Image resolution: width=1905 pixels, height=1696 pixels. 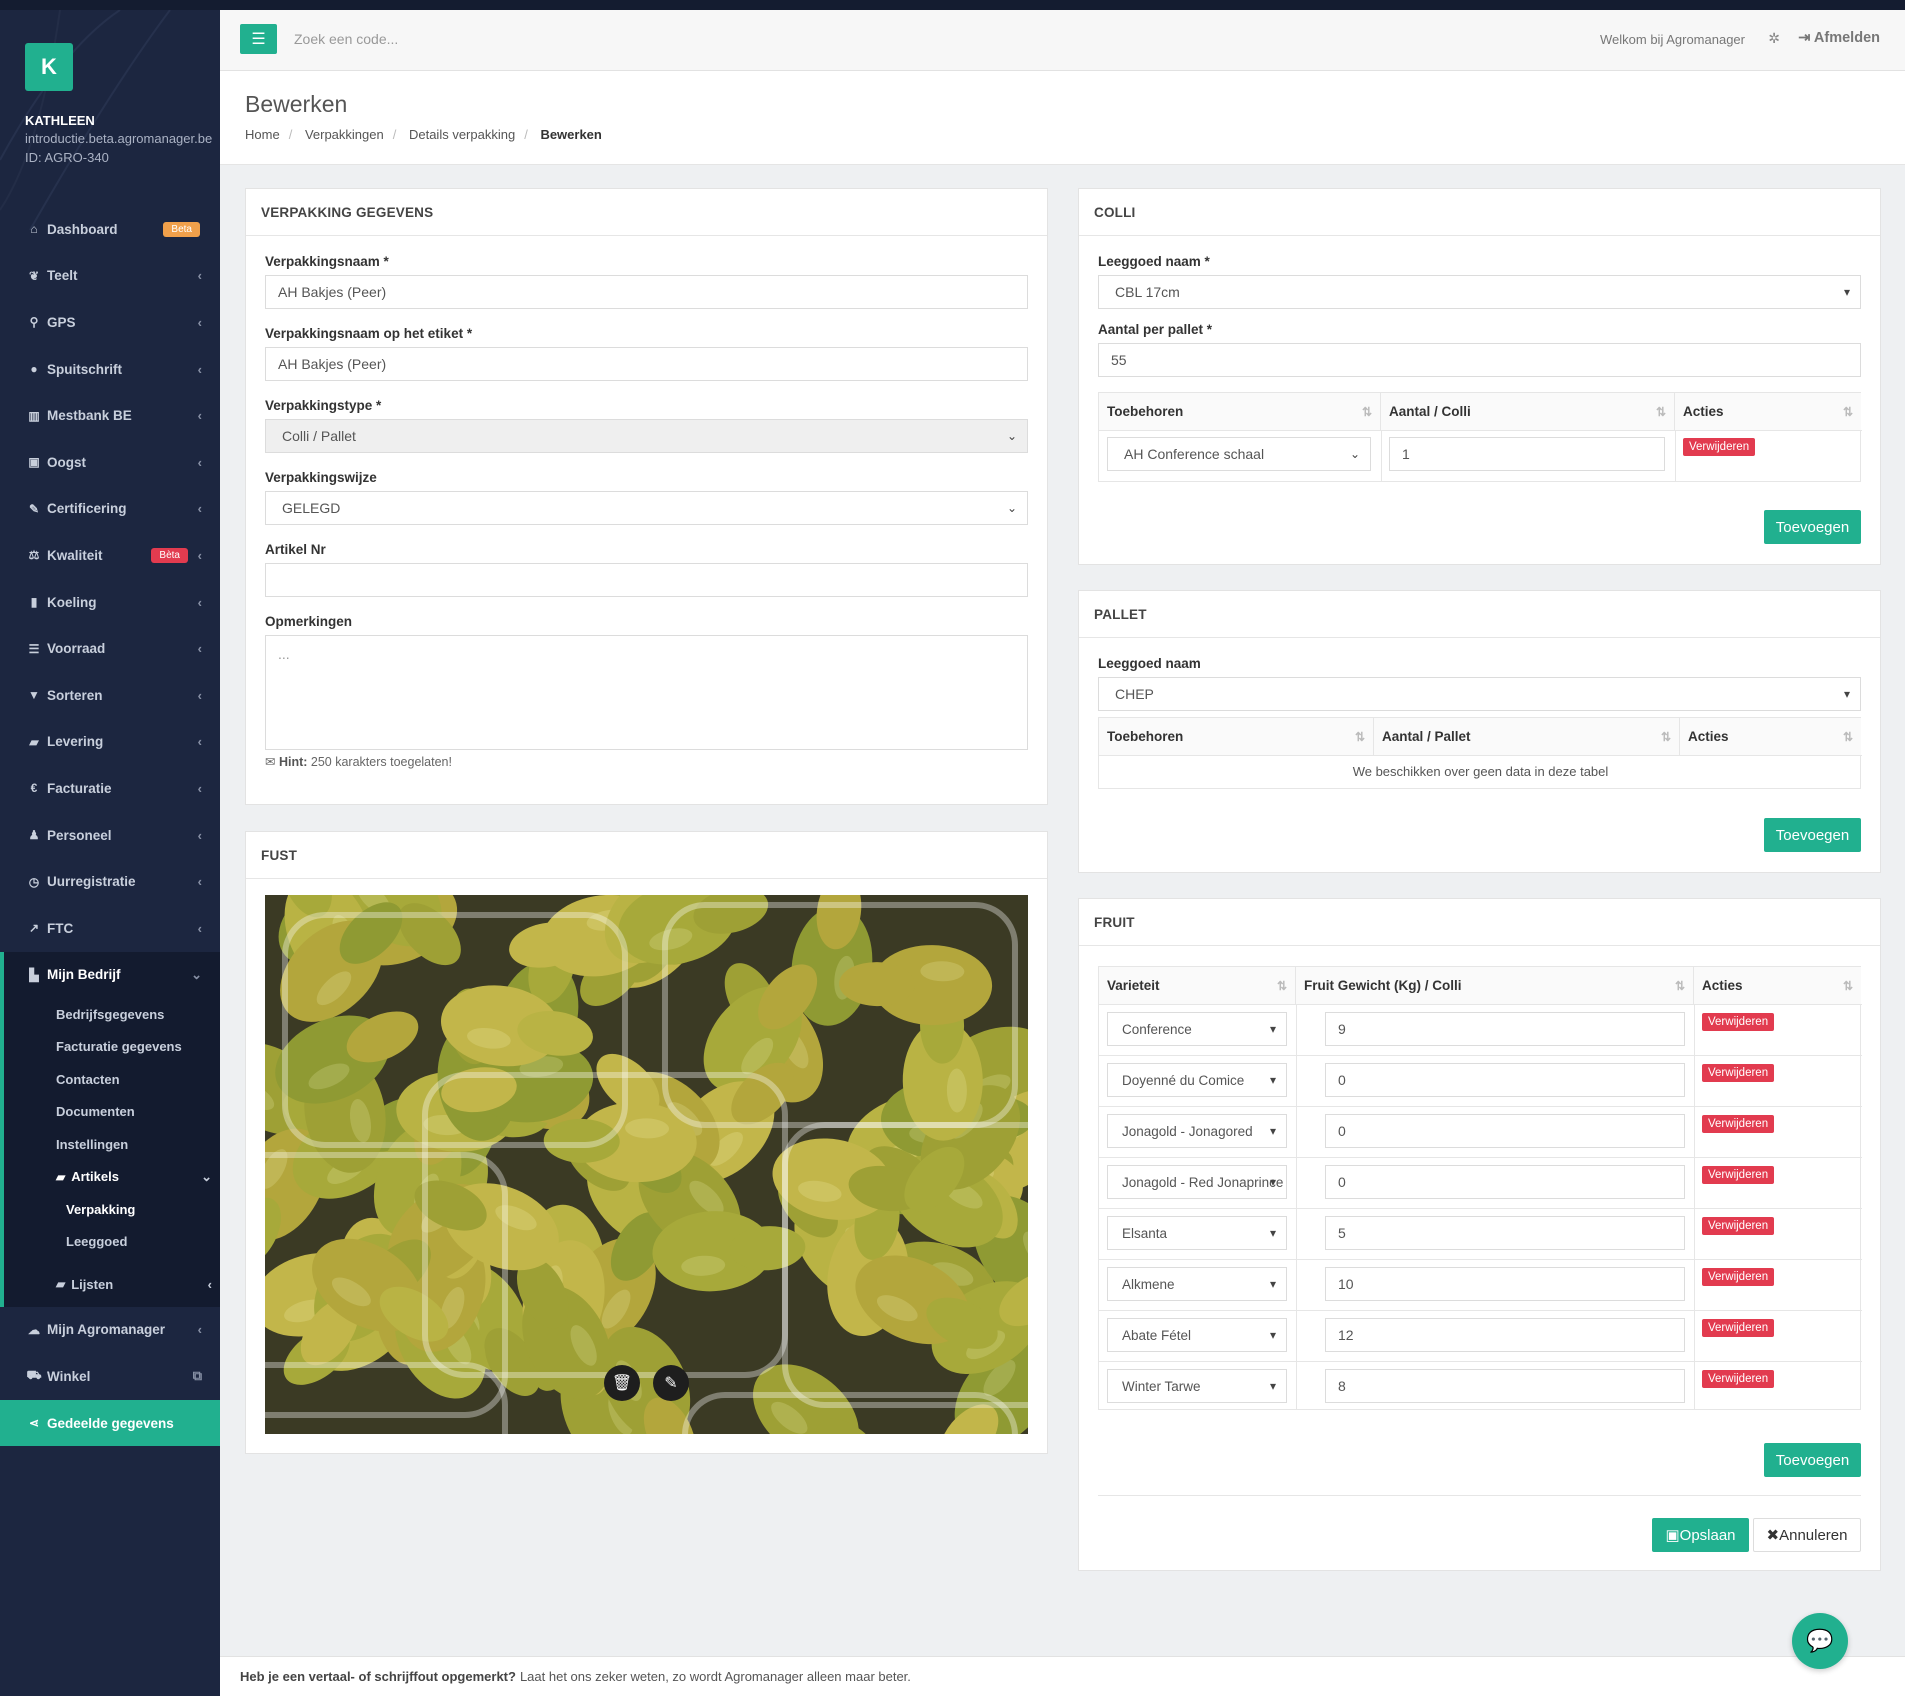 I want to click on sidebar-item-label: Teelt, so click(x=62, y=276).